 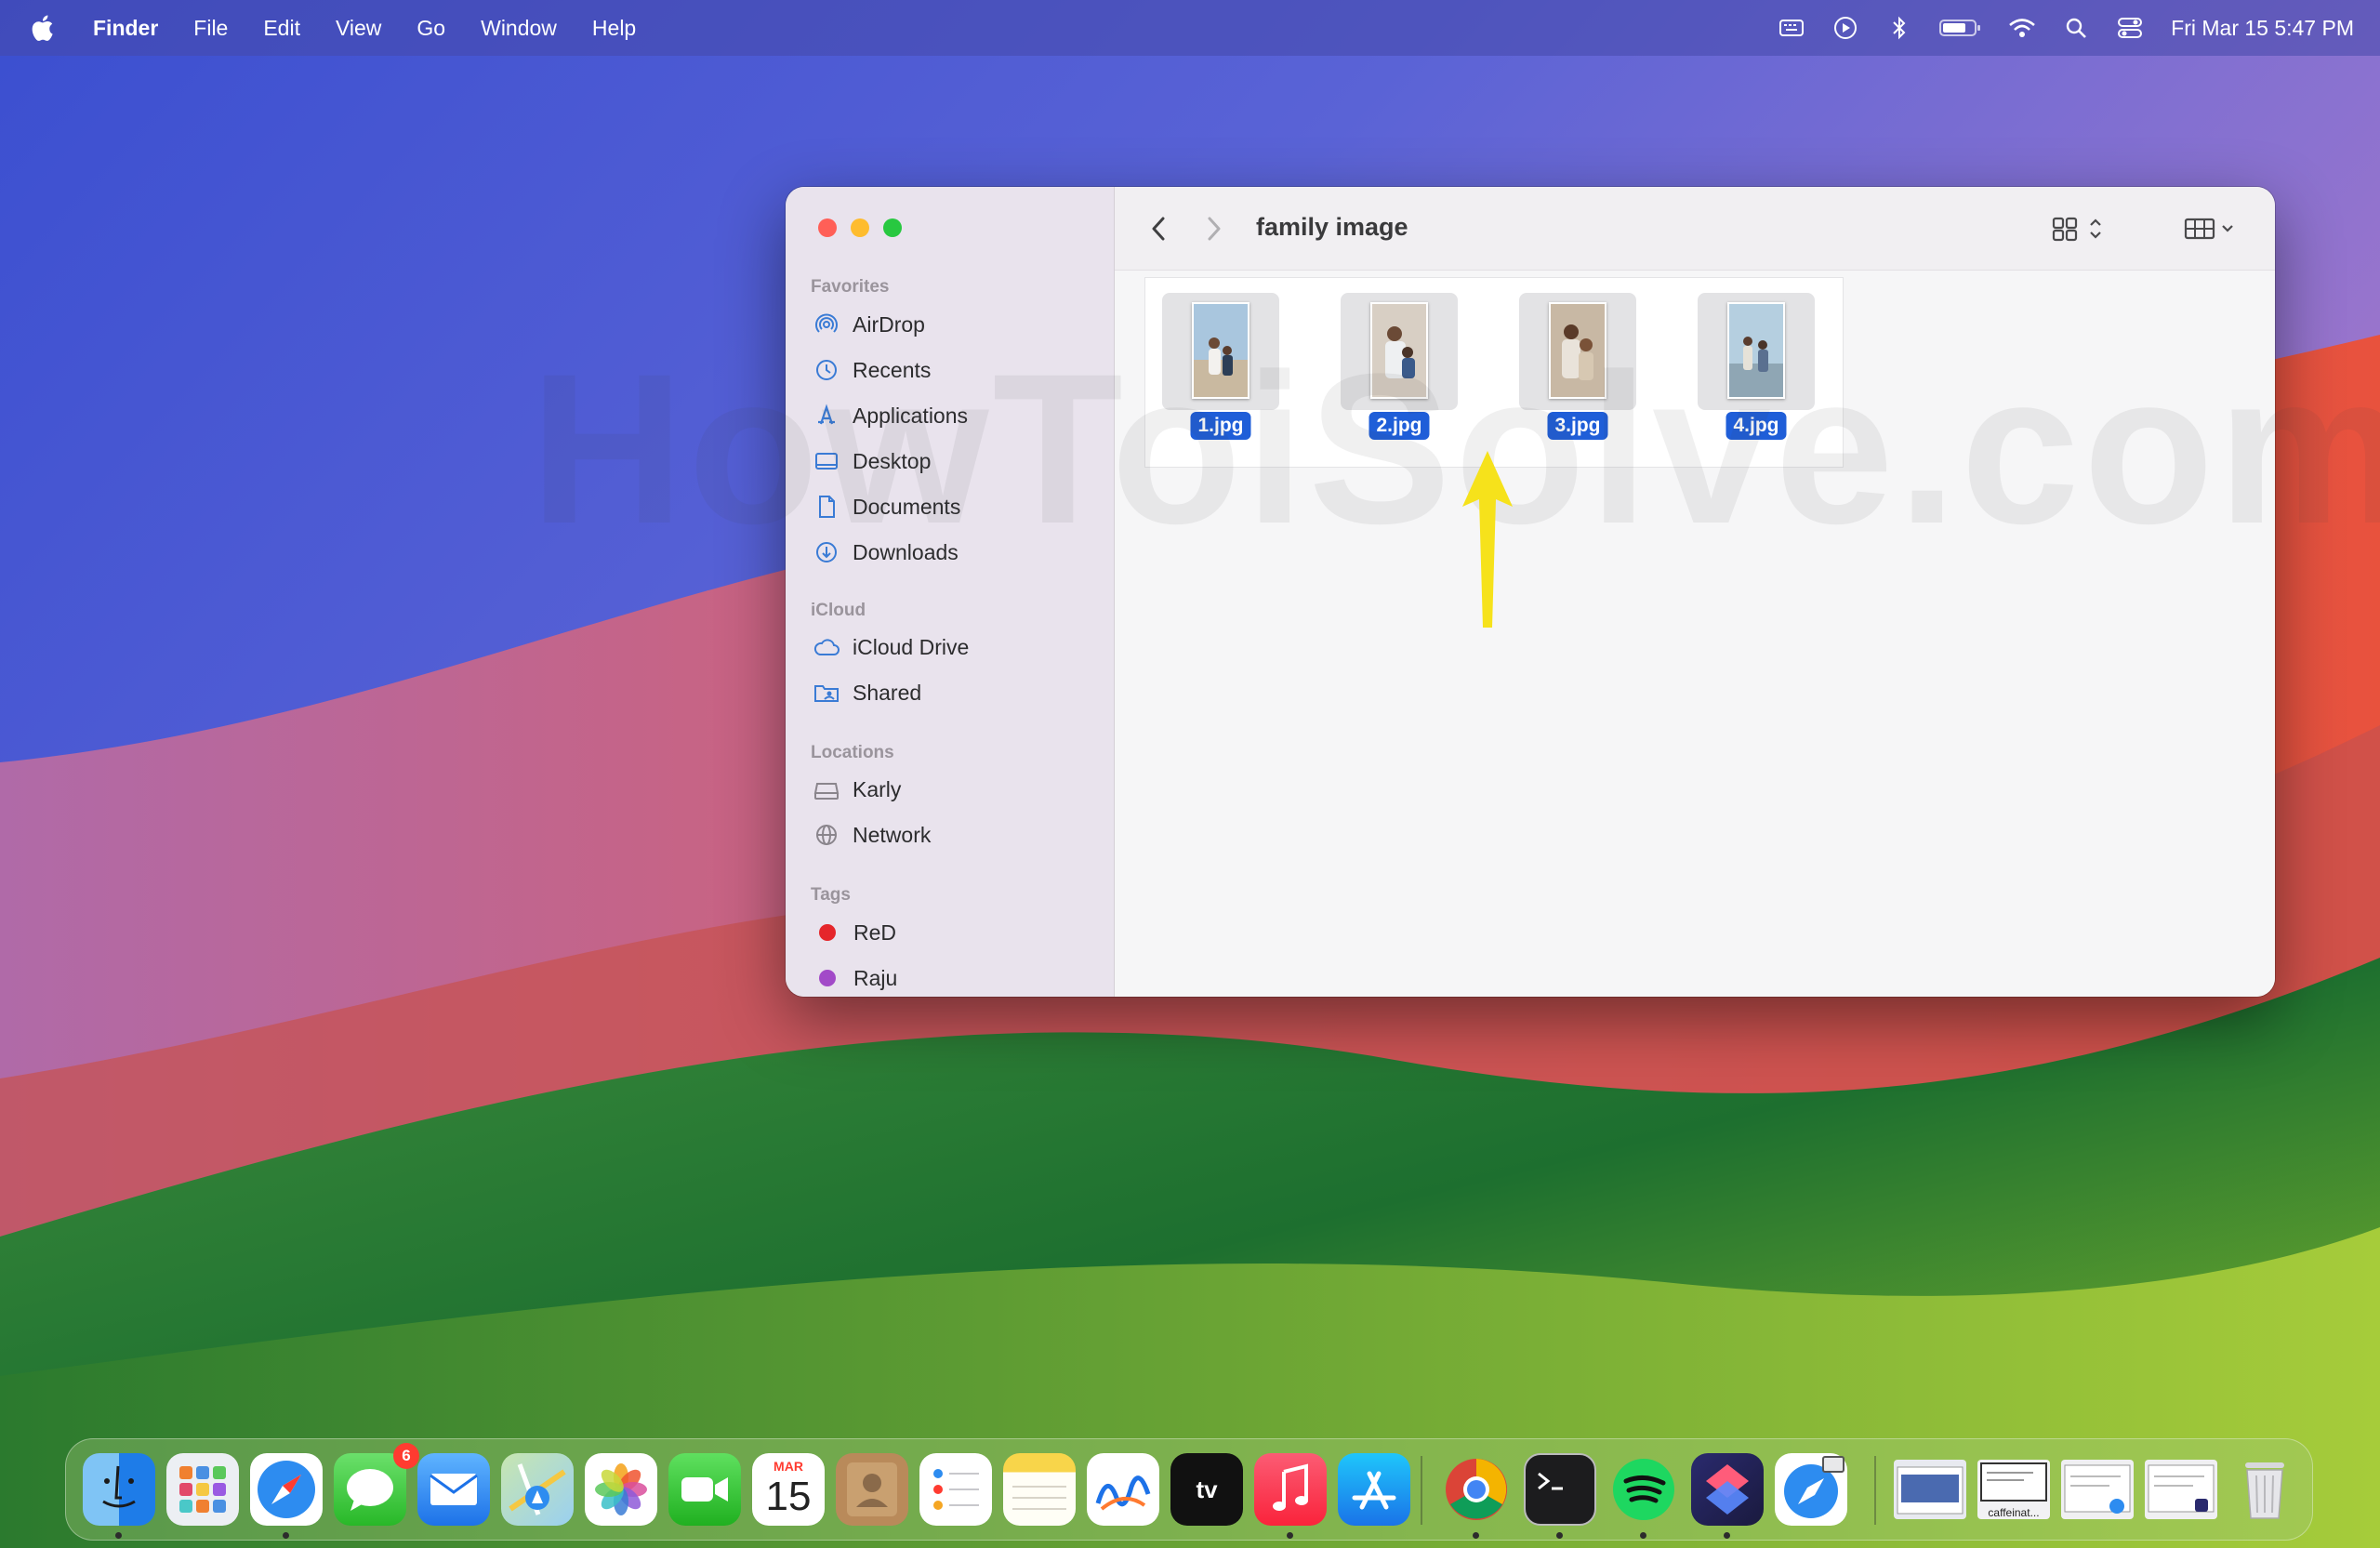 I want to click on sidebar-item-tag-red: ReD, so click(x=854, y=932).